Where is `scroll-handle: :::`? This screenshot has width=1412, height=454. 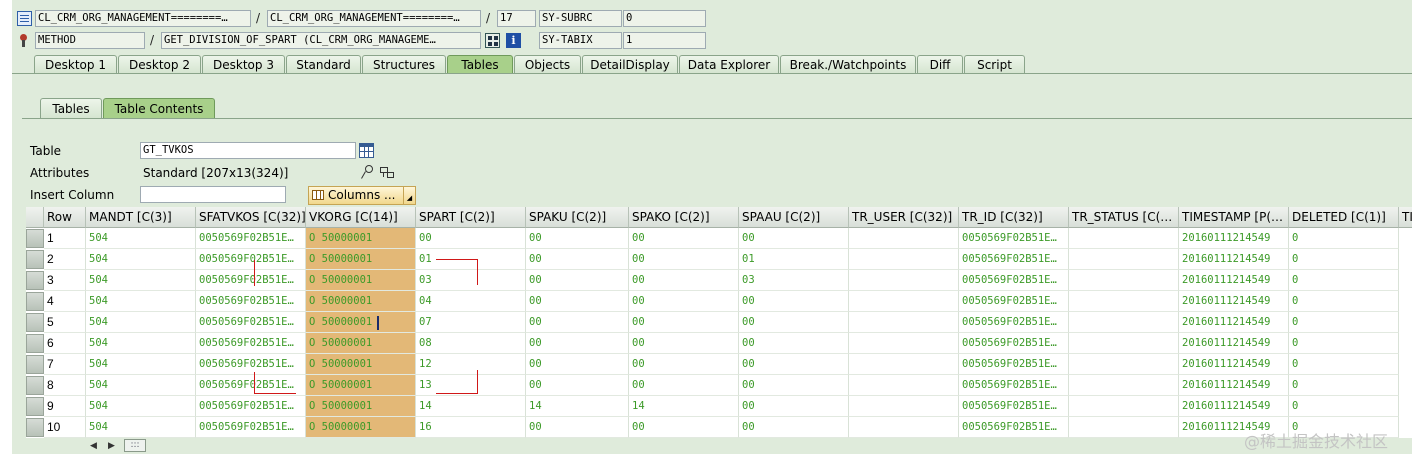
scroll-handle: ::: is located at coordinates (135, 445).